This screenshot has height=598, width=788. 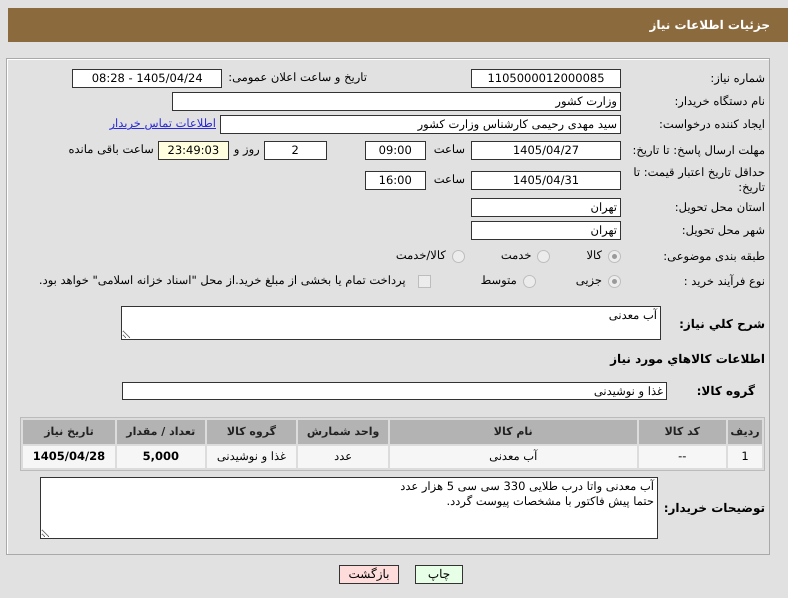 What do you see at coordinates (722, 230) in the screenshot?
I see `field-label: شهر محل تحویل:` at bounding box center [722, 230].